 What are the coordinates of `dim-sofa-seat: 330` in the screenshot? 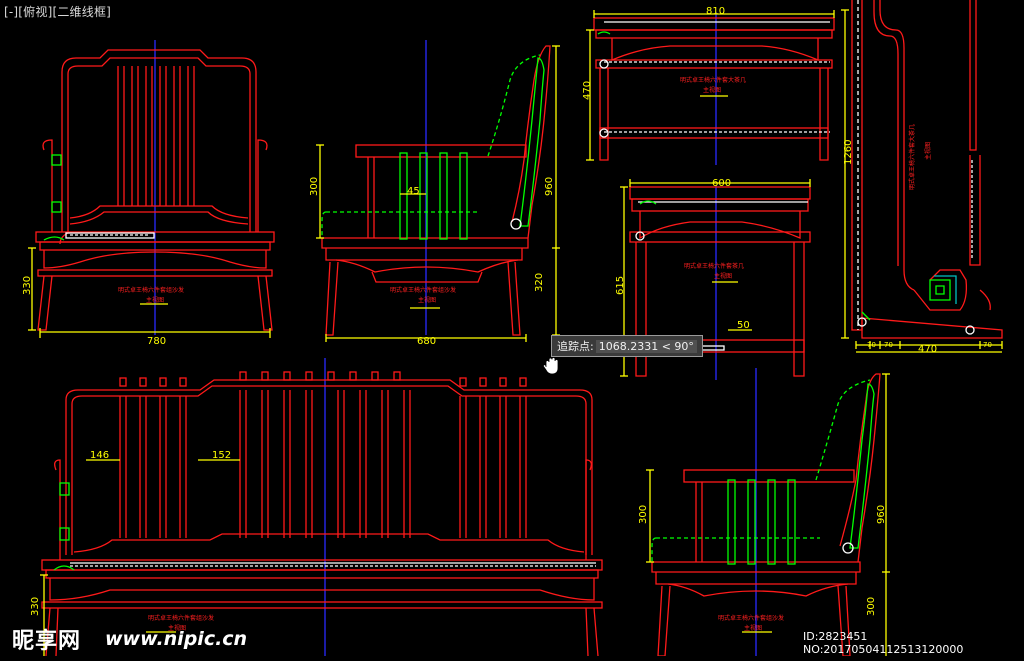 It's located at (35, 606).